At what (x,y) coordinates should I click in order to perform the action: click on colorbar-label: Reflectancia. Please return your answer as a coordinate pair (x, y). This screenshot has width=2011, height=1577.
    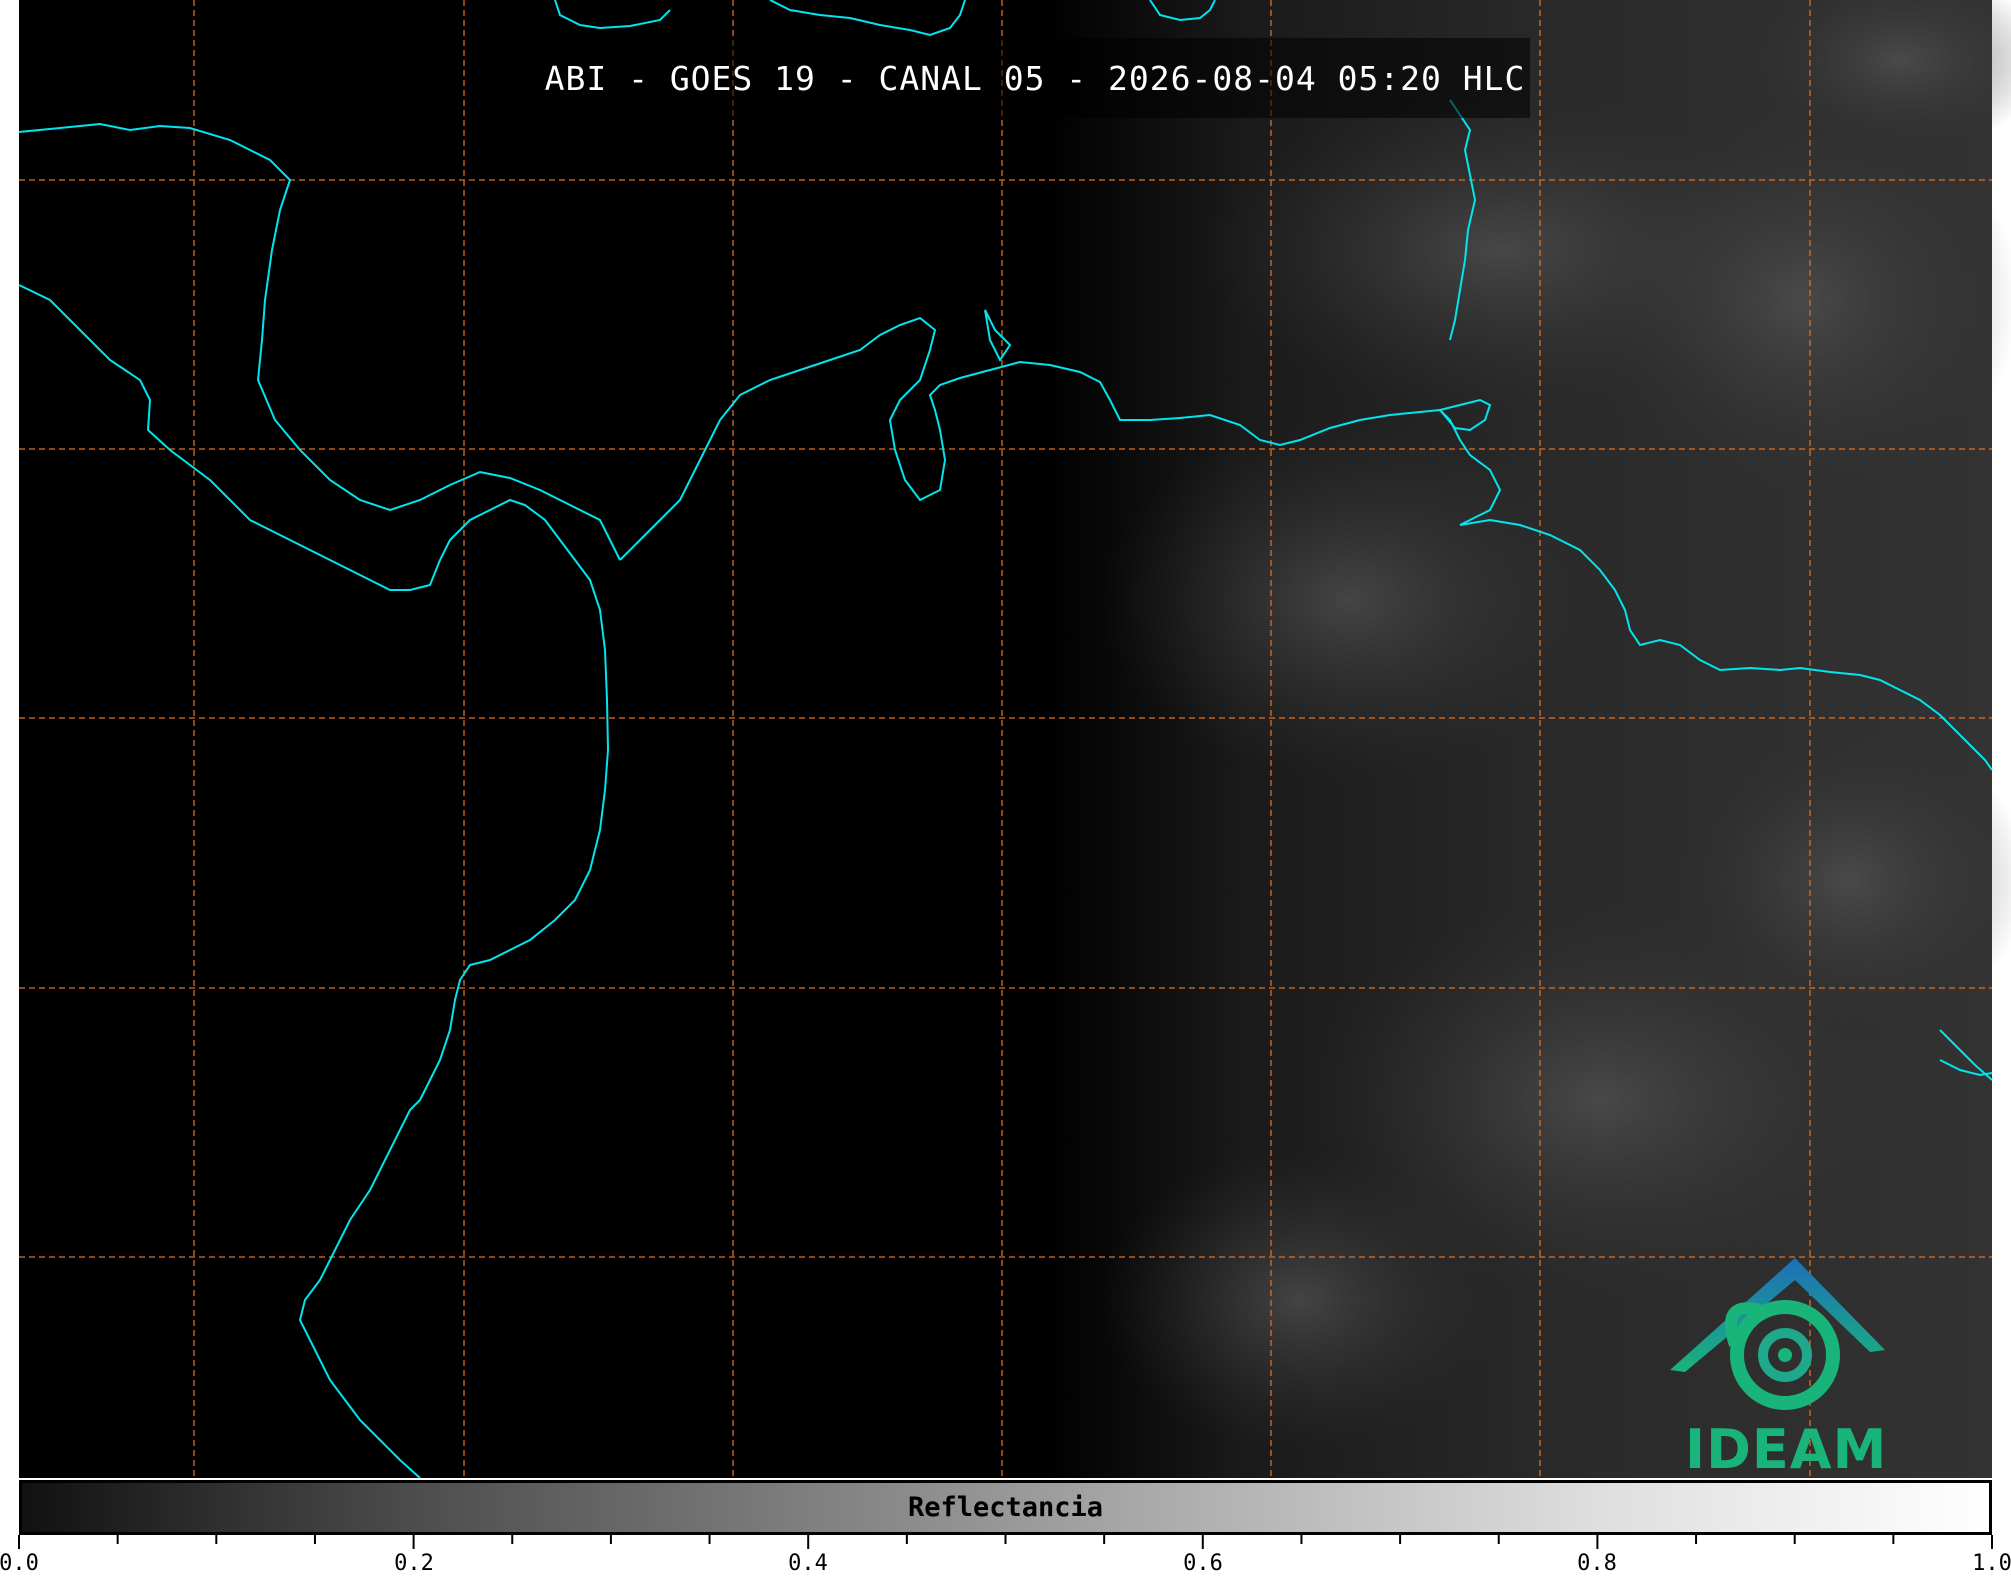
    Looking at the image, I should click on (1005, 1507).